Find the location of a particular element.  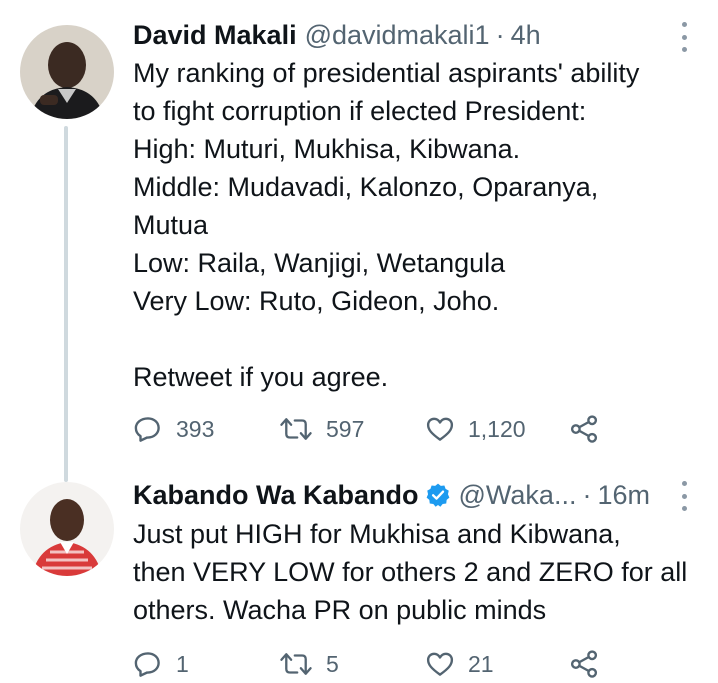

tweet-actions: 393 597 1,120 is located at coordinates (423, 429).